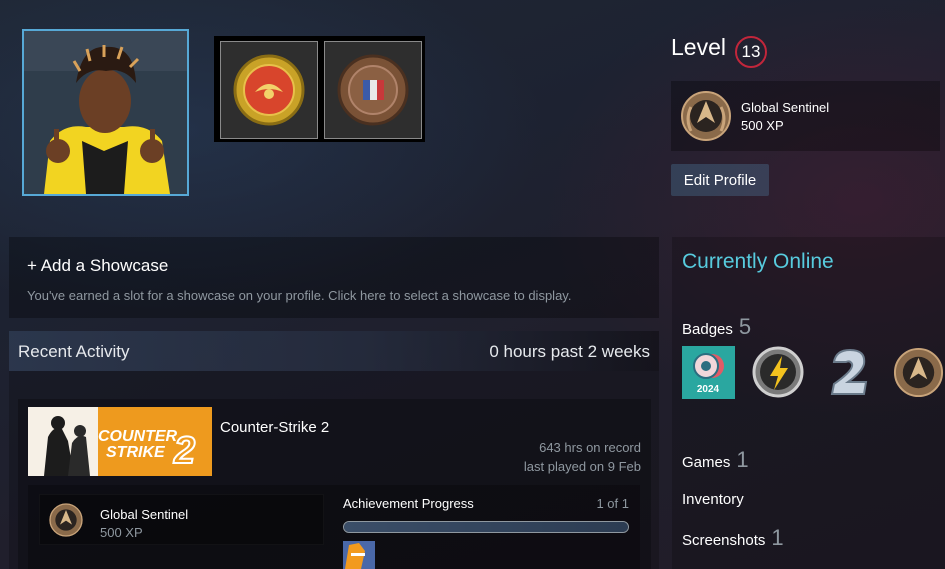 This screenshot has width=945, height=569. Describe the element at coordinates (708, 372) in the screenshot. I see `steam-2024-badge-icon: 2024` at that location.